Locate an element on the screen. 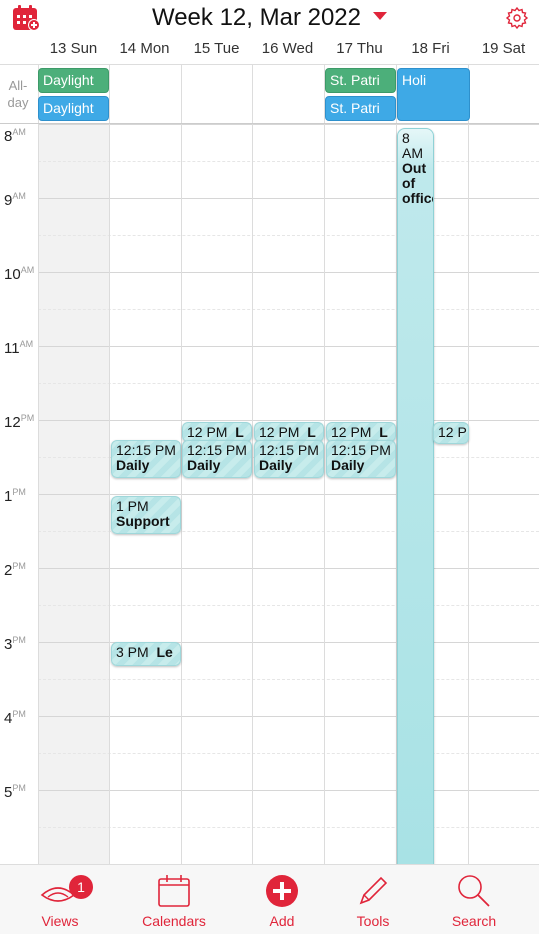  settings-gear-icon is located at coordinates (517, 18).